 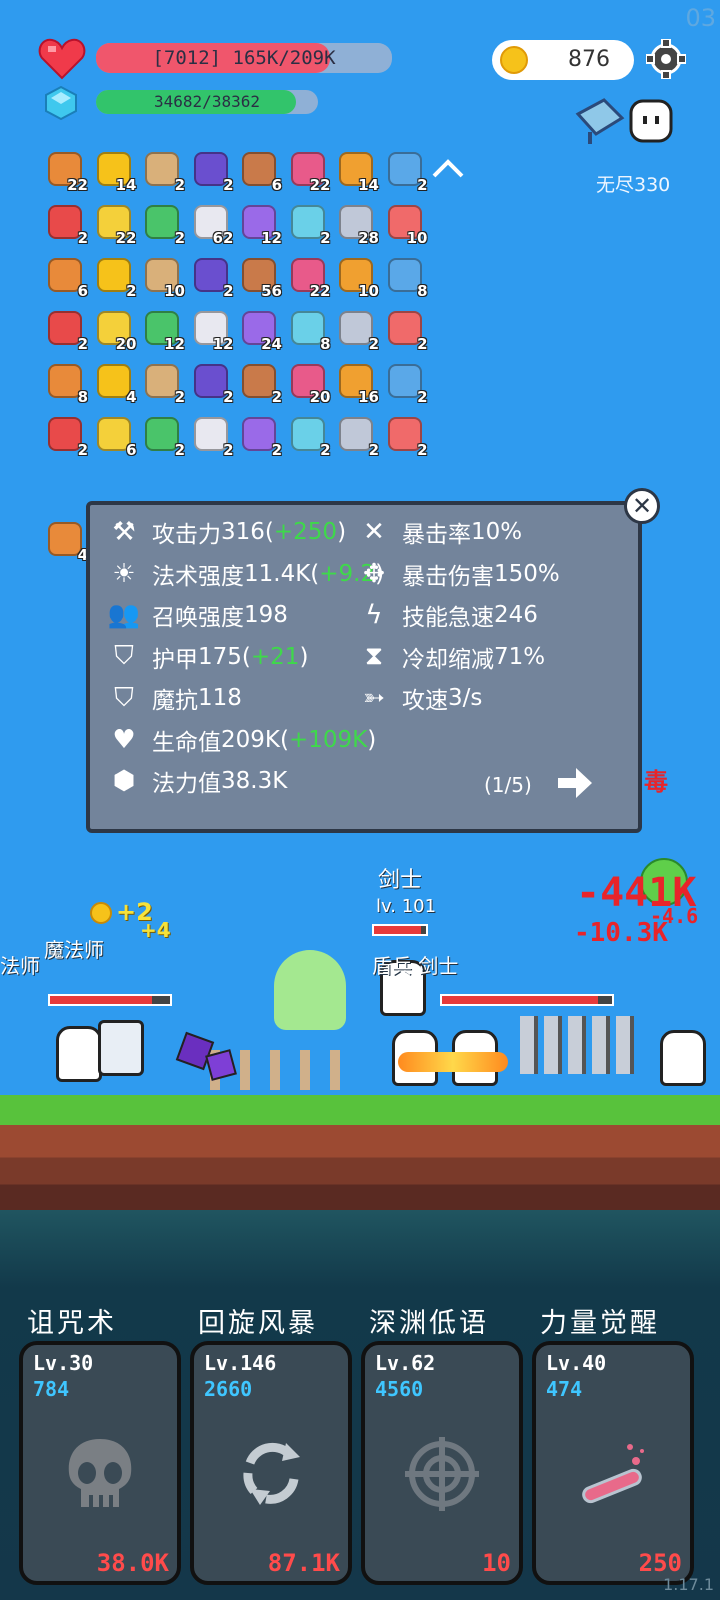 What do you see at coordinates (51, 1389) in the screenshot?
I see `skill-cost: 784` at bounding box center [51, 1389].